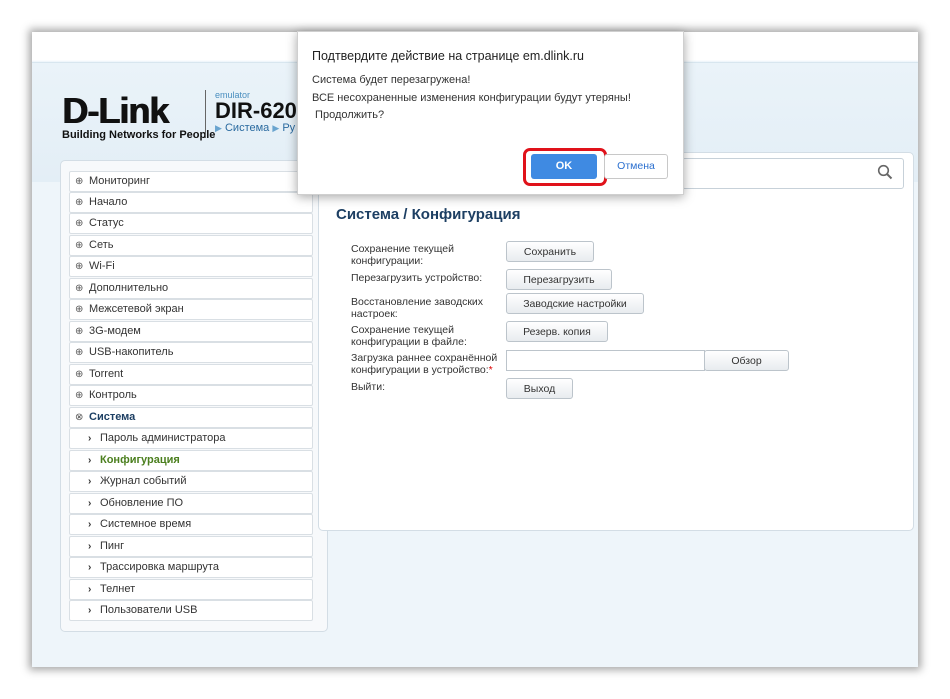 This screenshot has width=950, height=699. I want to click on breadcrumb-item-2: Ру, so click(288, 128).